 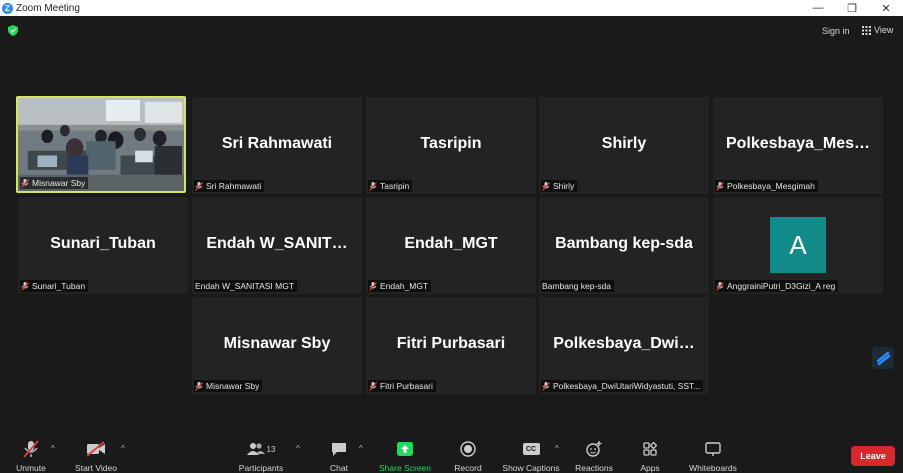 What do you see at coordinates (361, 448) in the screenshot?
I see `chat-caret-icon: ^` at bounding box center [361, 448].